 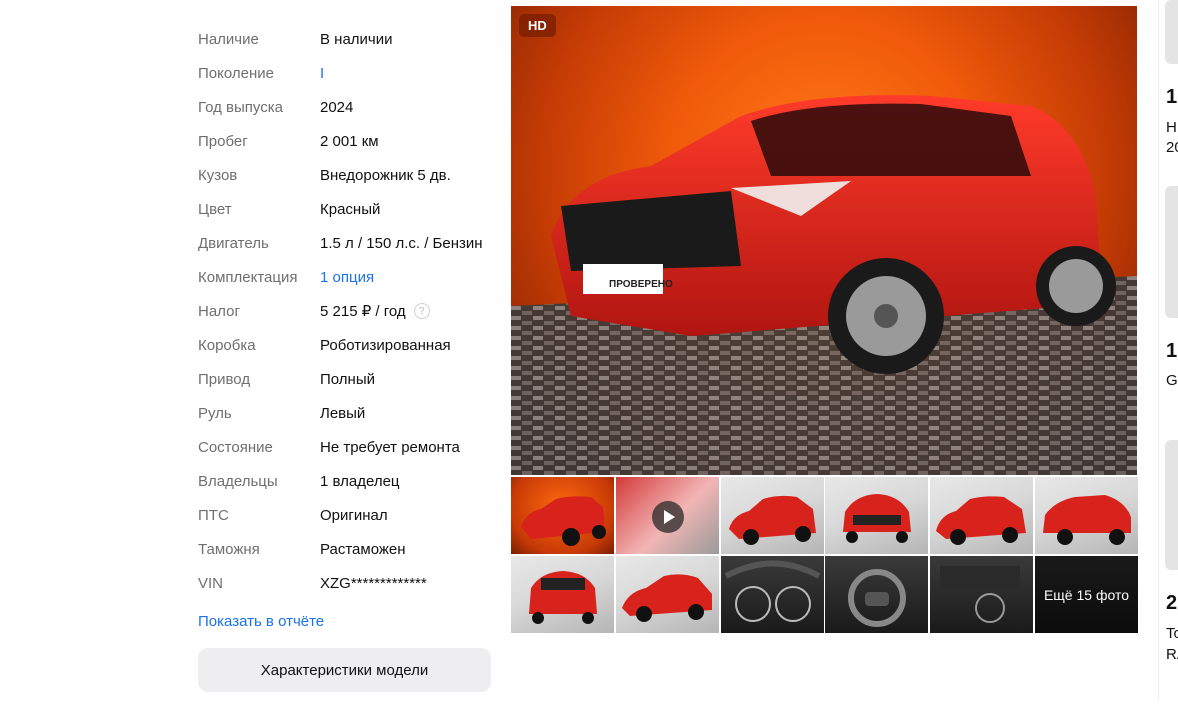 I want to click on spec-value: Внедорожник 5 дв., so click(x=385, y=175).